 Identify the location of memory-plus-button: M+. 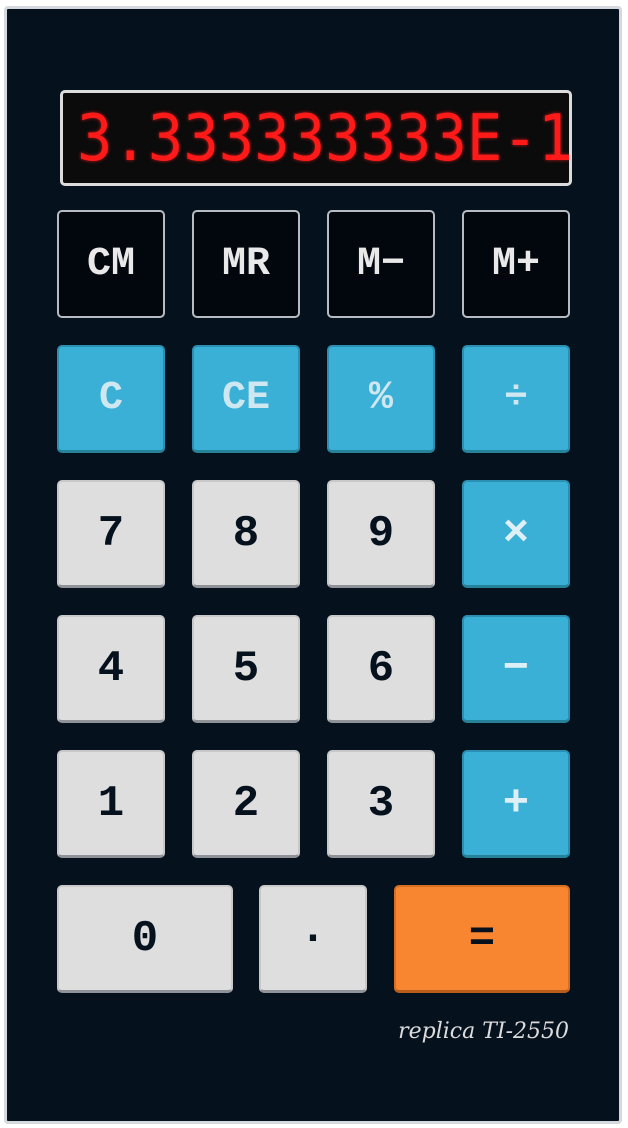
(516, 264).